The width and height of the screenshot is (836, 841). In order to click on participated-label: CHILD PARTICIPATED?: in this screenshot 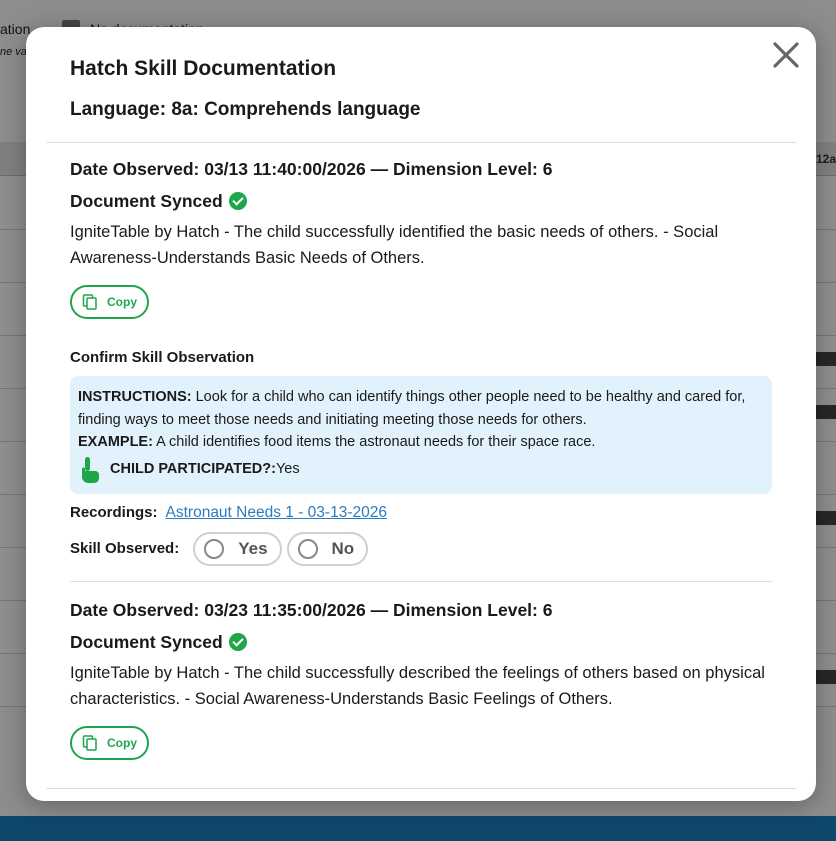, I will do `click(193, 469)`.